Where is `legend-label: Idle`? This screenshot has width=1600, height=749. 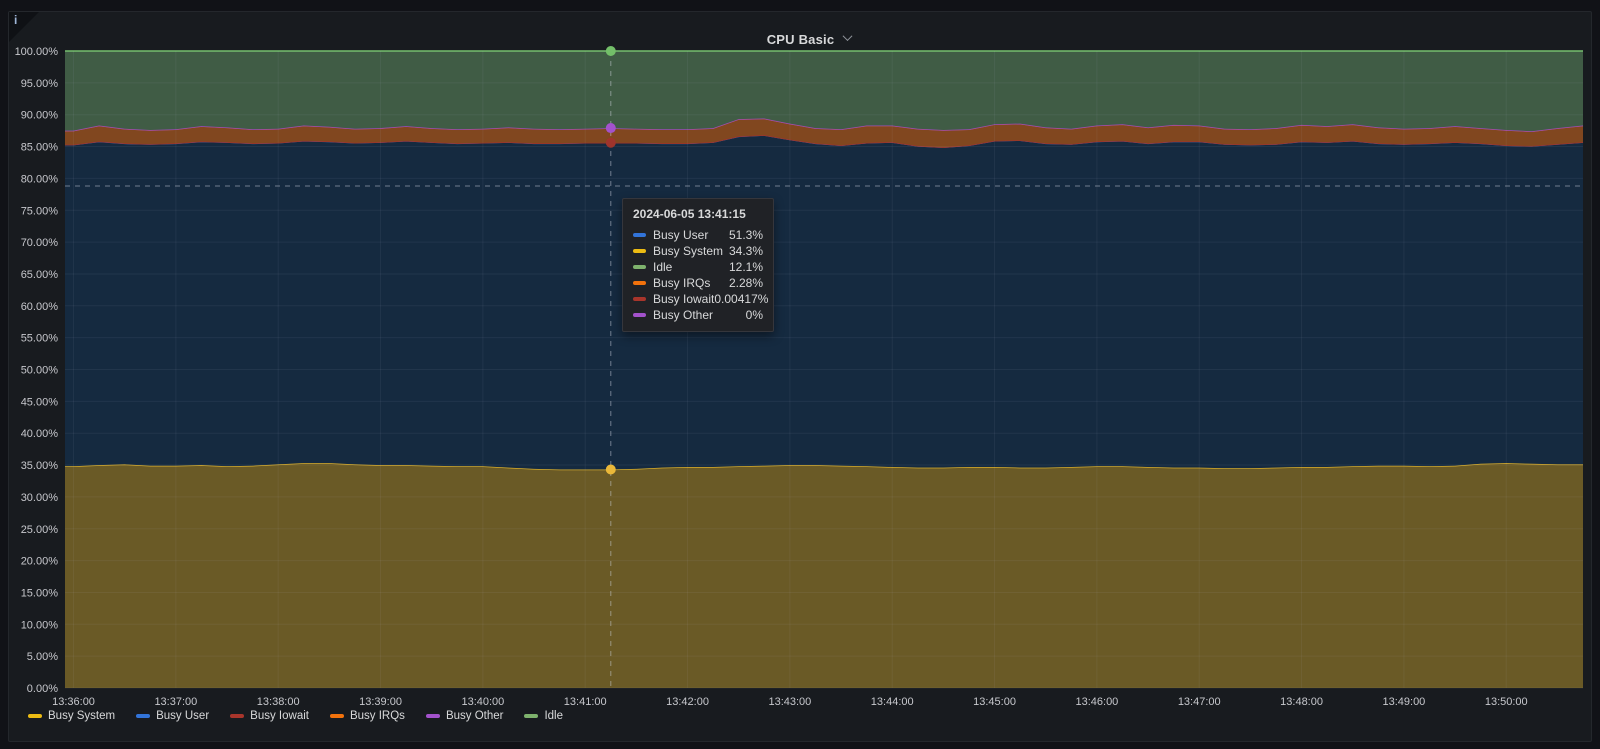 legend-label: Idle is located at coordinates (554, 716).